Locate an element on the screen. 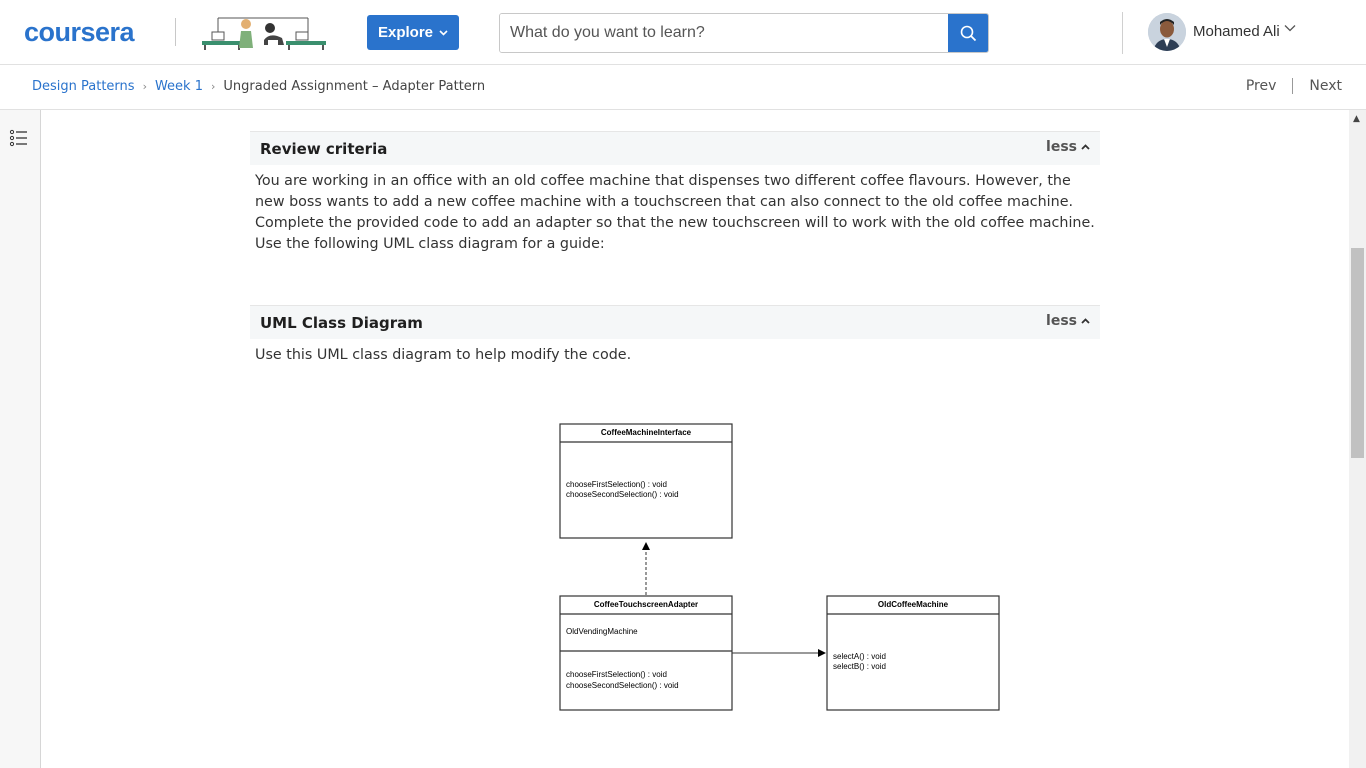 Image resolution: width=1366 pixels, height=768 pixels. avatar-image is located at coordinates (1167, 32).